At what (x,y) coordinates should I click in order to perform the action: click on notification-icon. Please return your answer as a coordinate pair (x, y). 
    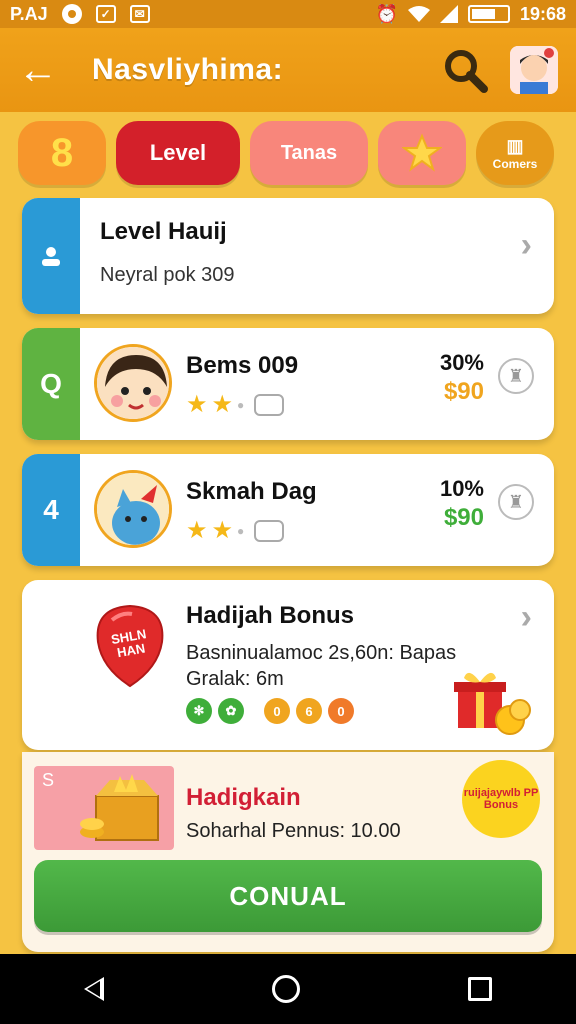
    Looking at the image, I should click on (71, 14).